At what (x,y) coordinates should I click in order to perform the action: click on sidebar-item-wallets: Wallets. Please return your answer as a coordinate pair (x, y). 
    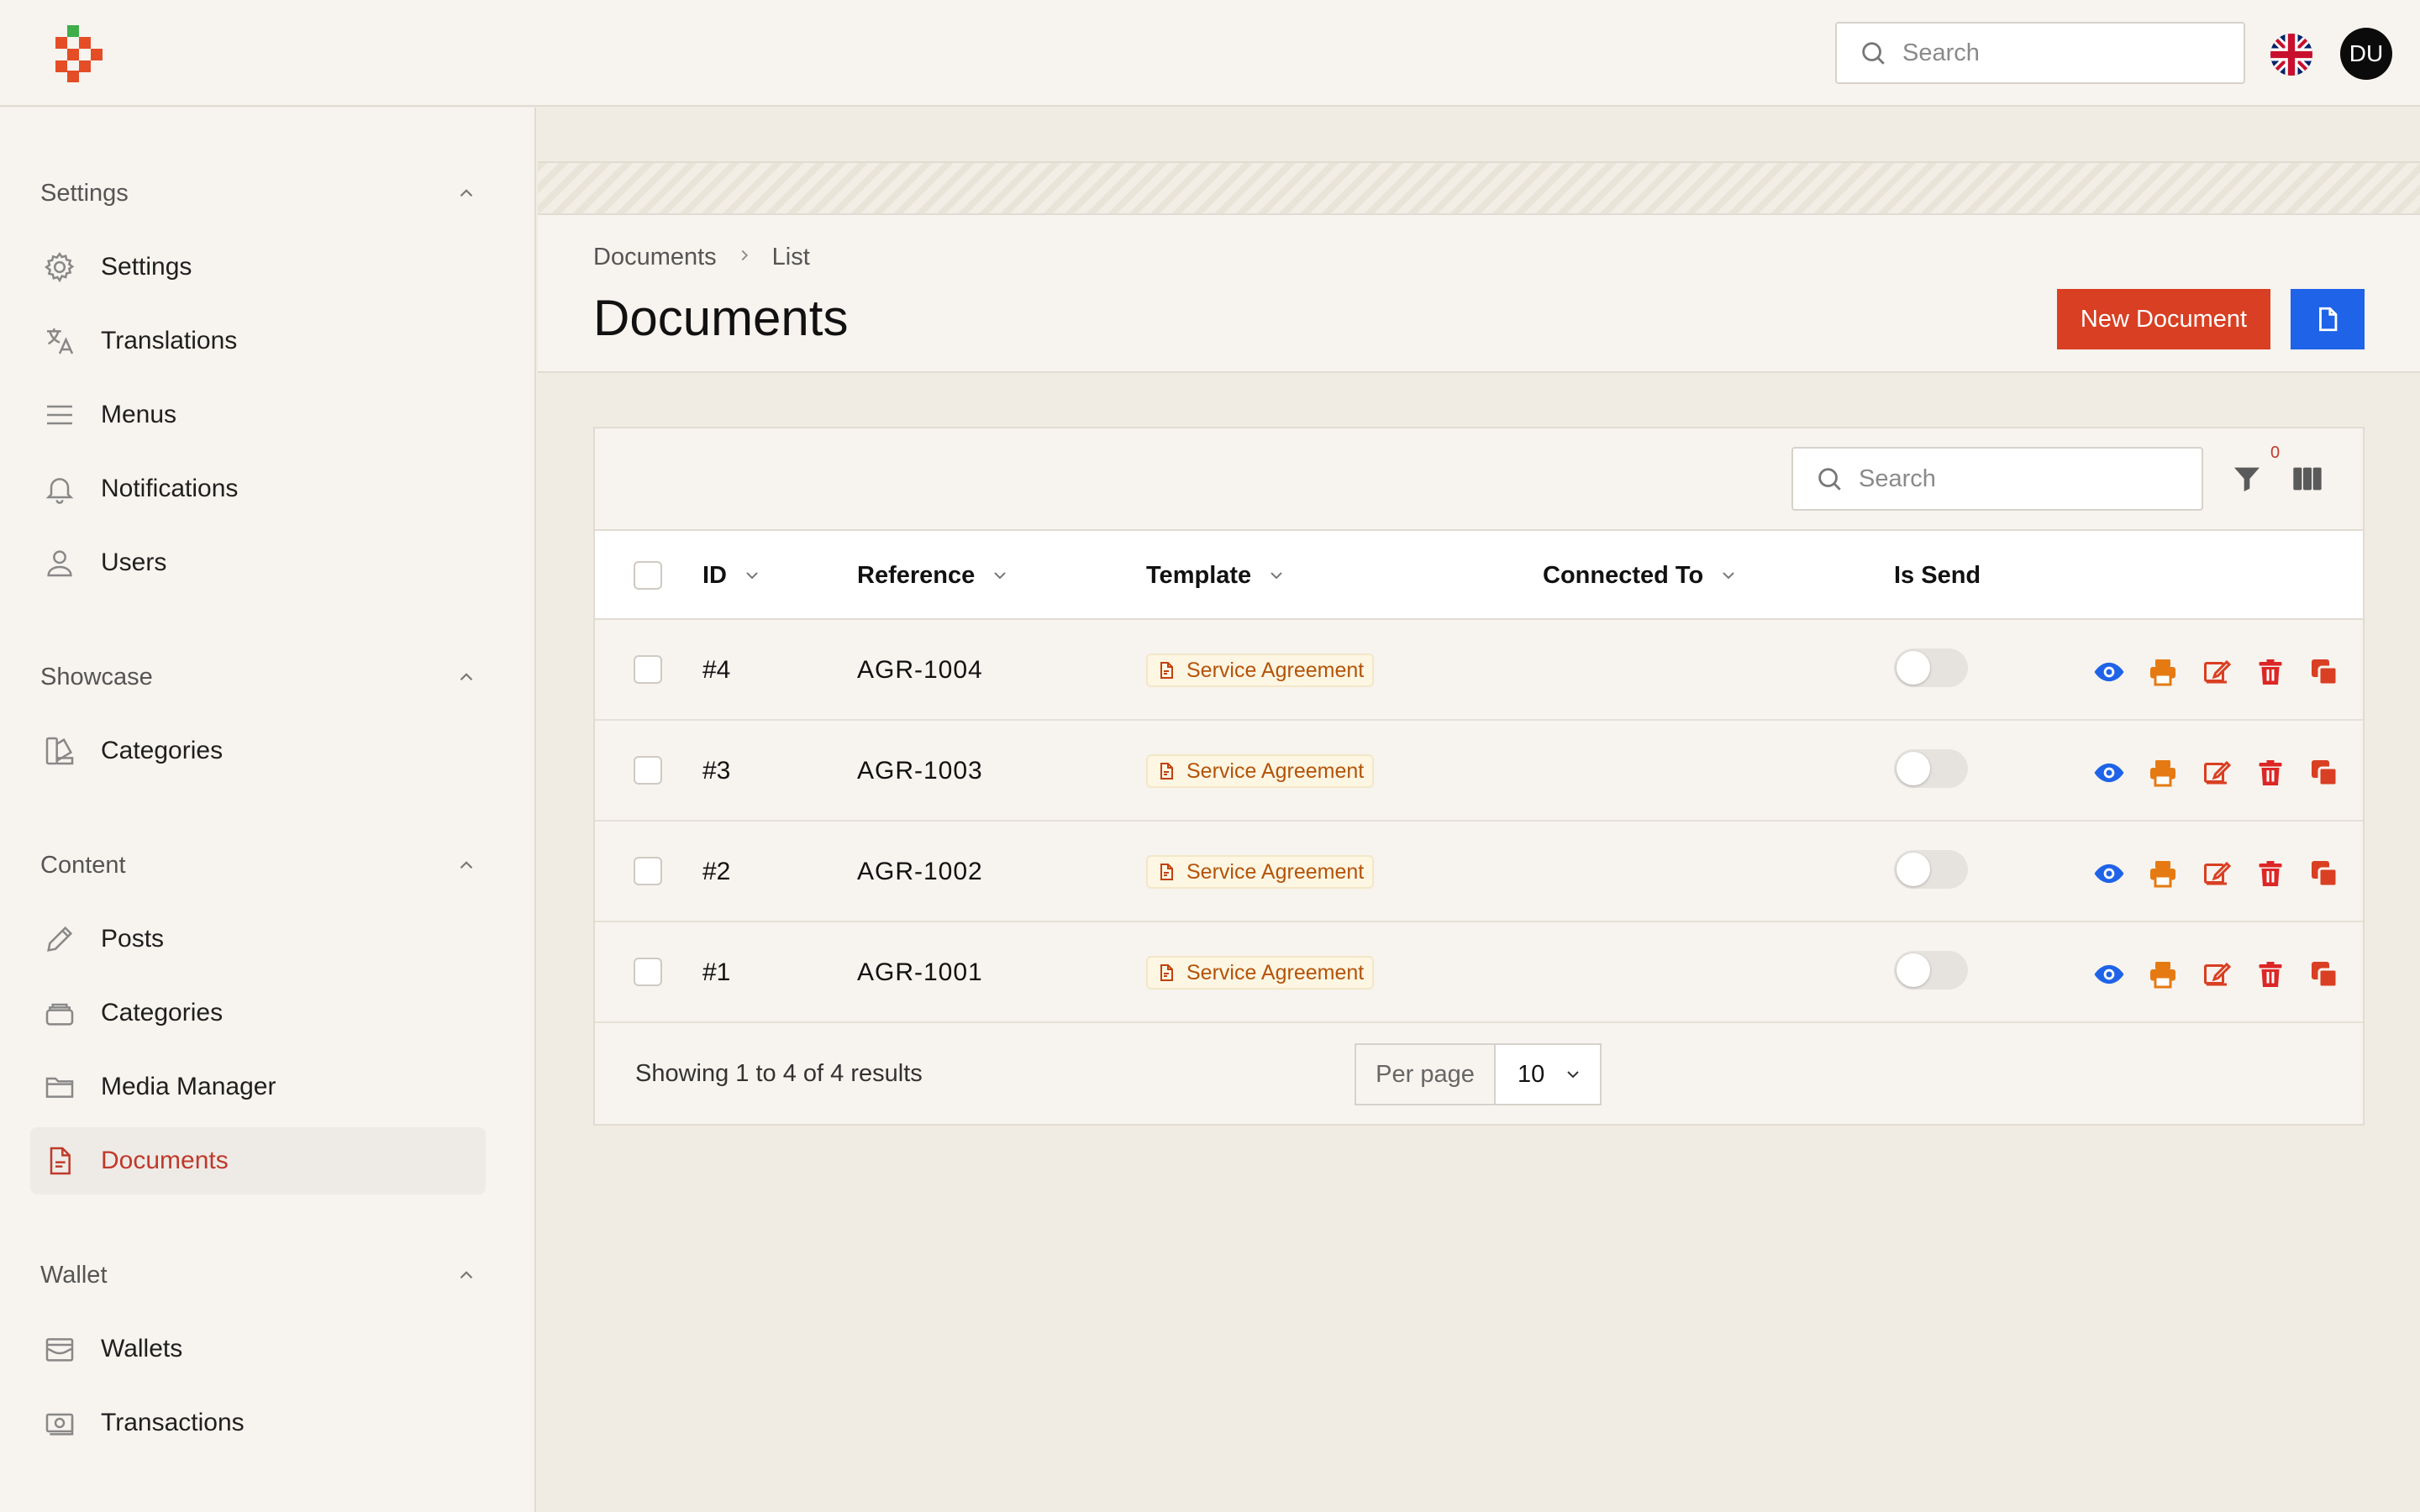
    Looking at the image, I should click on (258, 1349).